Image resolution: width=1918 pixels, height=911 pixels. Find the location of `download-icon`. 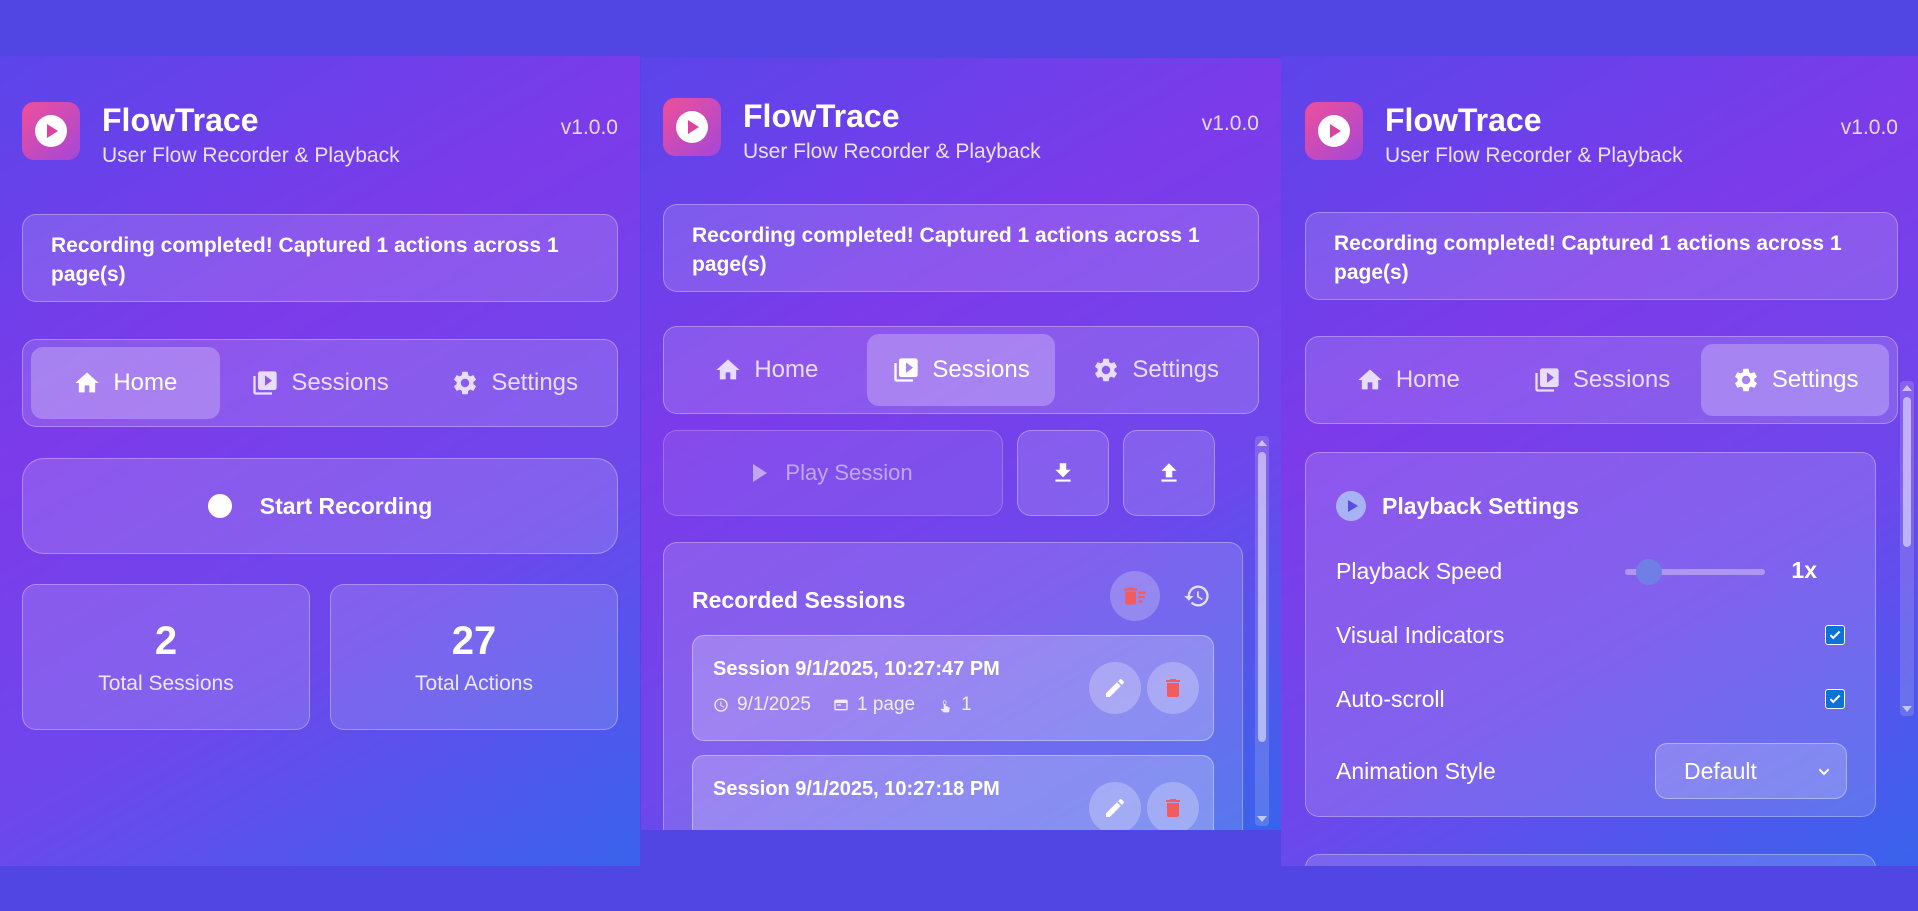

download-icon is located at coordinates (1063, 472).